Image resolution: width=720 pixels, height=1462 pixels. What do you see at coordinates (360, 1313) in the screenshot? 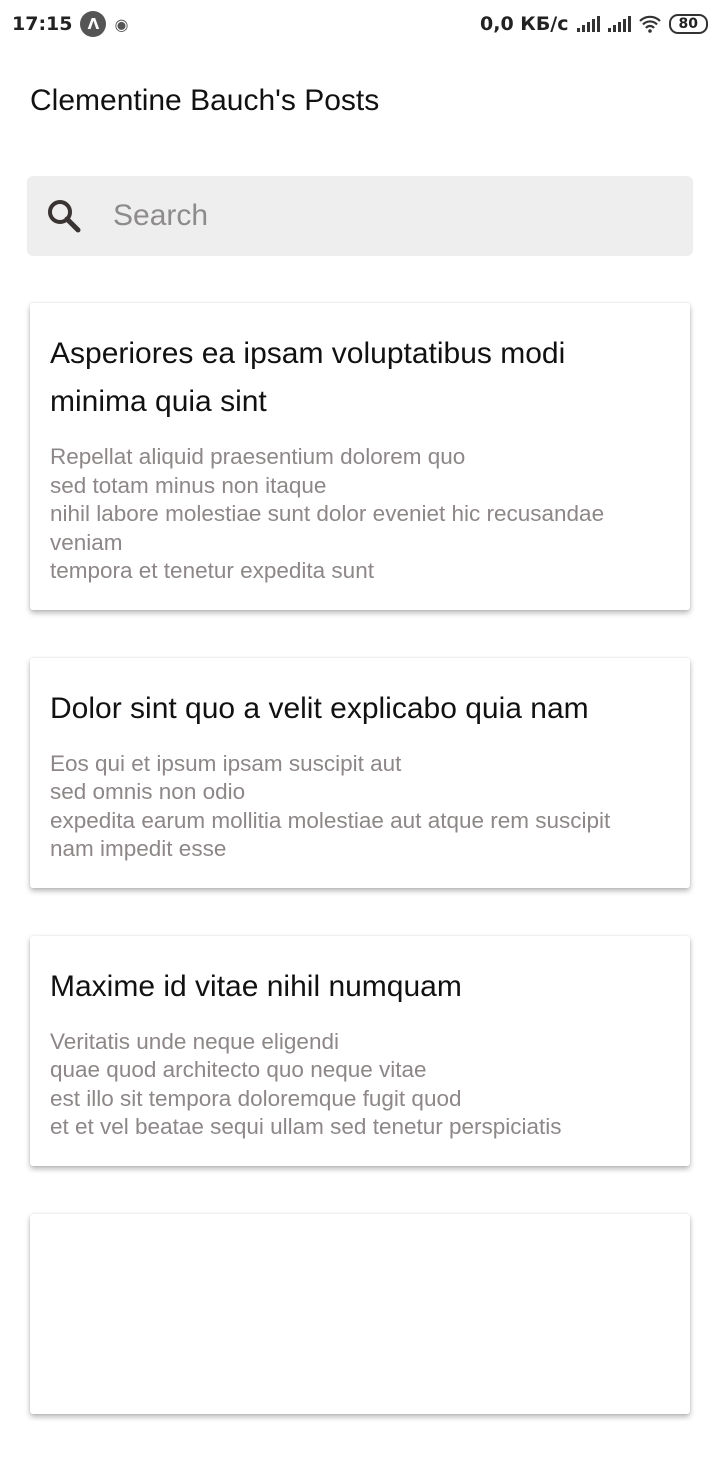
I see `post-card` at bounding box center [360, 1313].